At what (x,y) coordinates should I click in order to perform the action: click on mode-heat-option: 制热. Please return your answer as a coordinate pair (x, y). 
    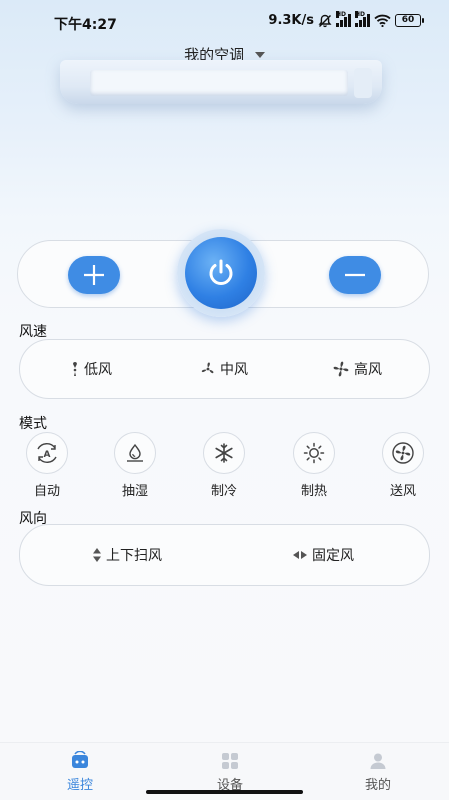
    Looking at the image, I should click on (314, 465).